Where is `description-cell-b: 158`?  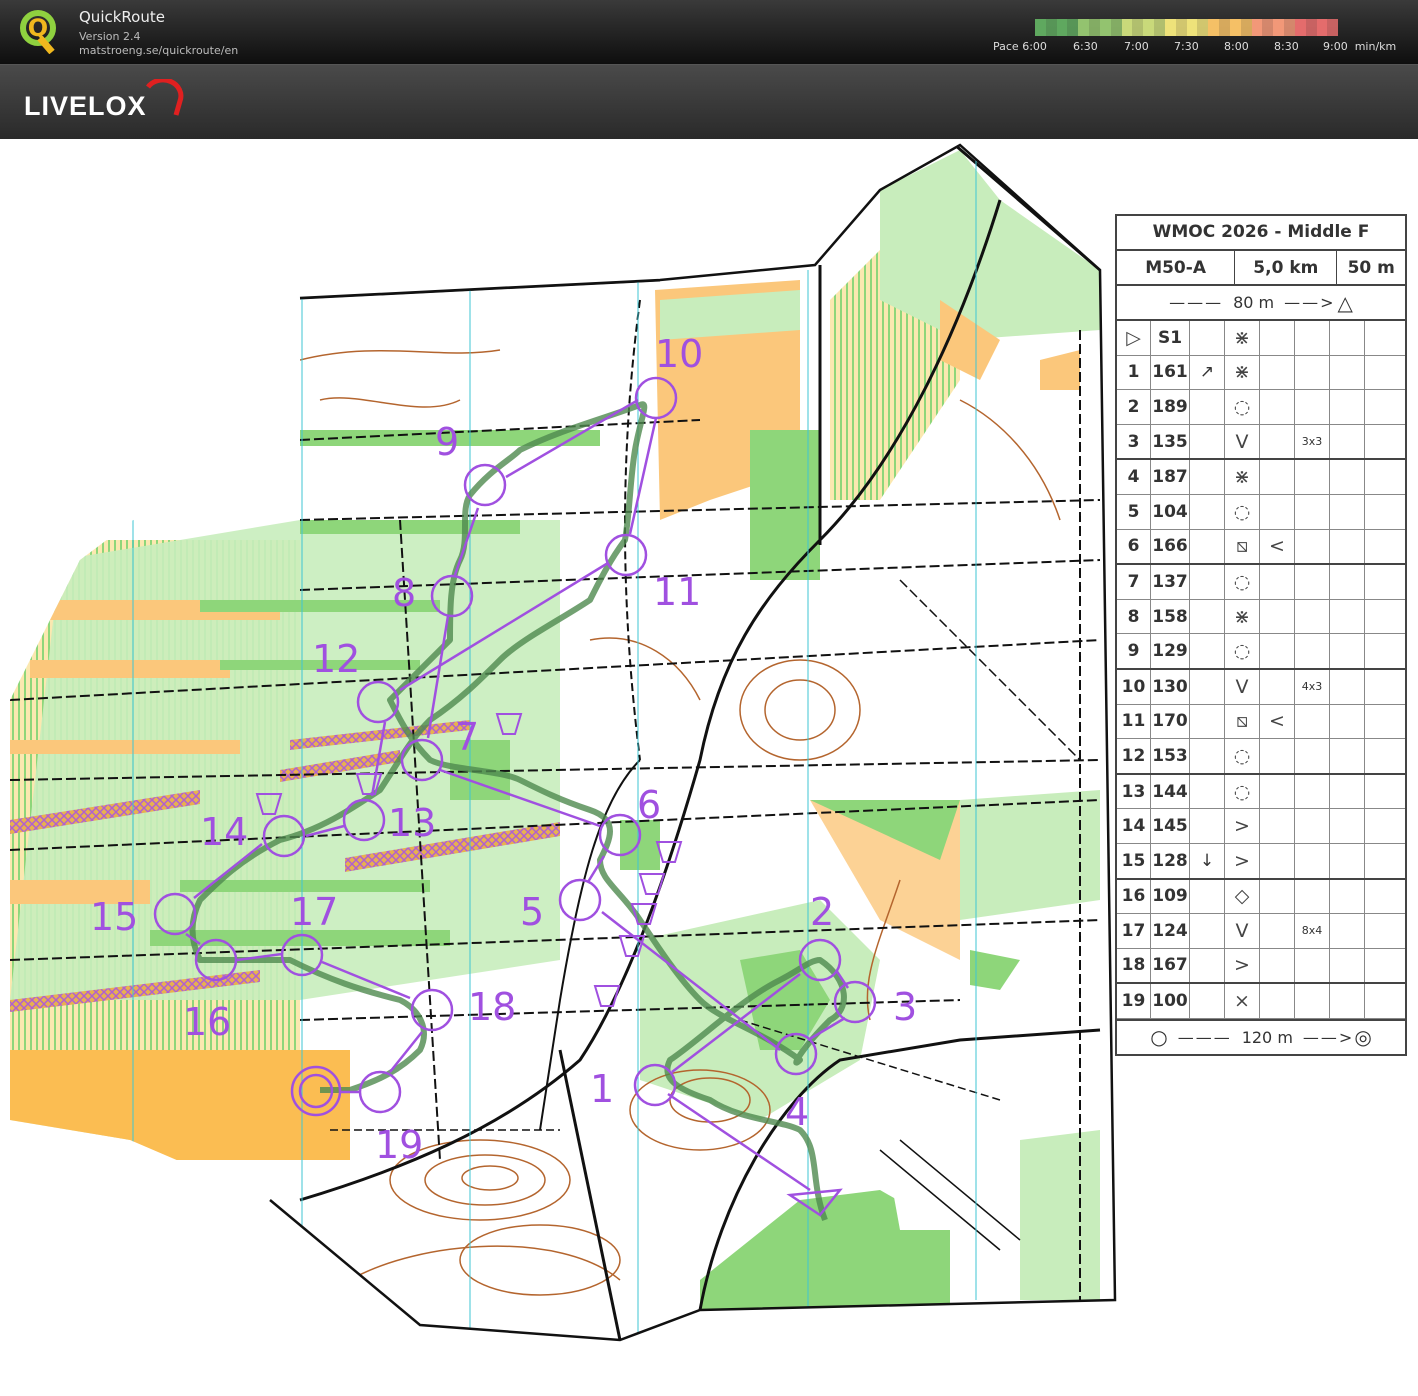
description-cell-b: 158 is located at coordinates (1170, 616).